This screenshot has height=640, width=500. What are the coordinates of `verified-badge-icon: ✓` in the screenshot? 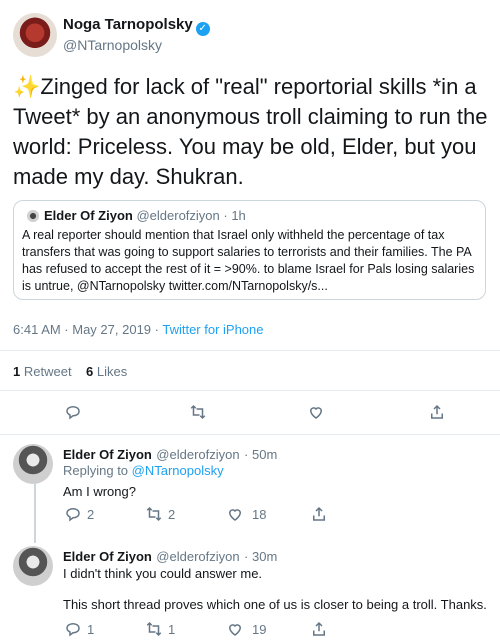 It's located at (202, 29).